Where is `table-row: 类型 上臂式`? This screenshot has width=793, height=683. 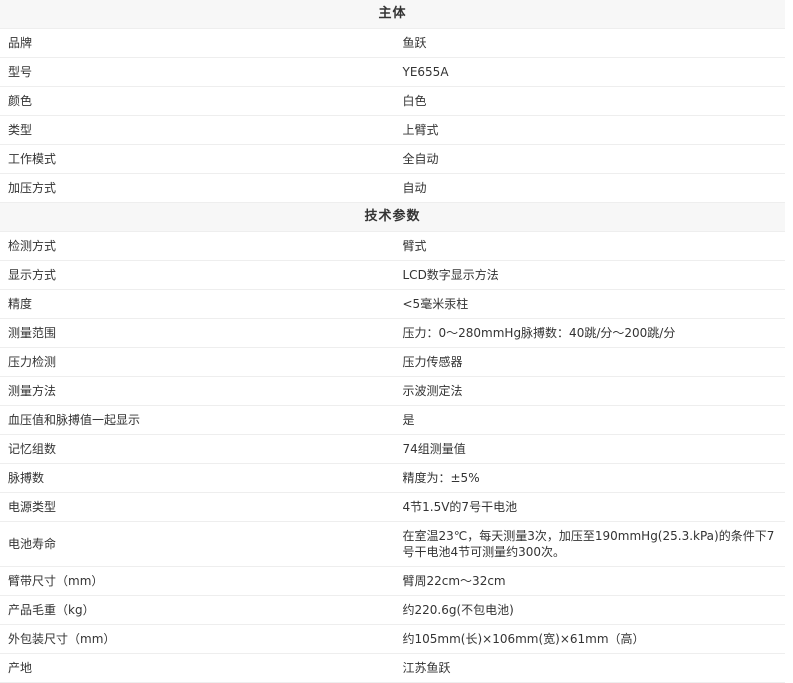
table-row: 类型 上臂式 is located at coordinates (392, 130).